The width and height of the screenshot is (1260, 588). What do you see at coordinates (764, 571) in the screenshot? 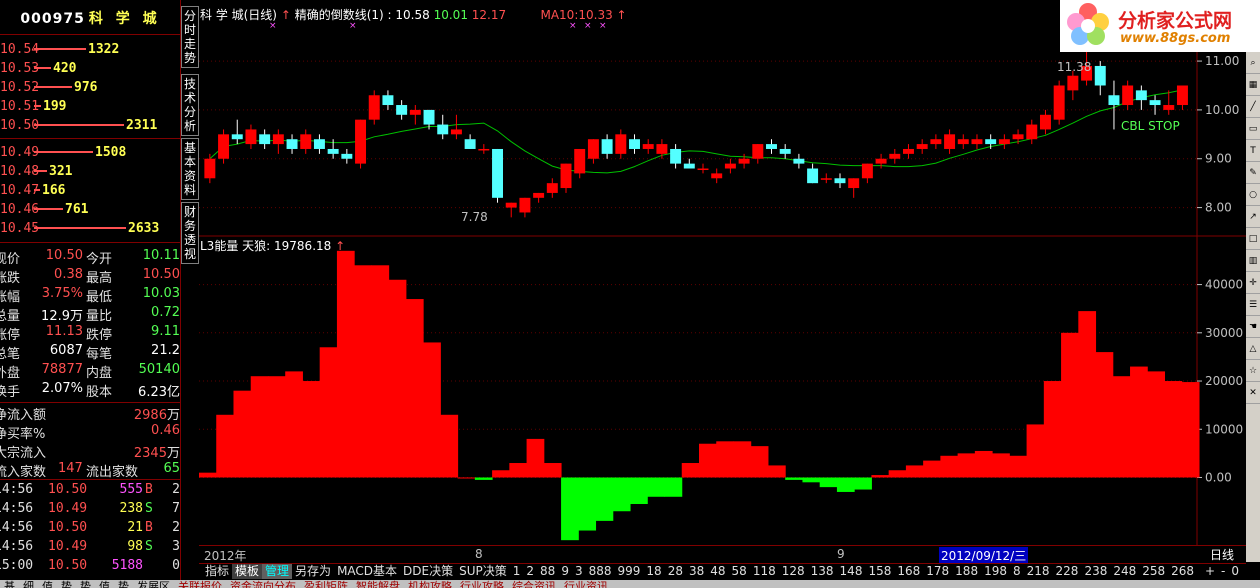
I see `tab-item: 118` at bounding box center [764, 571].